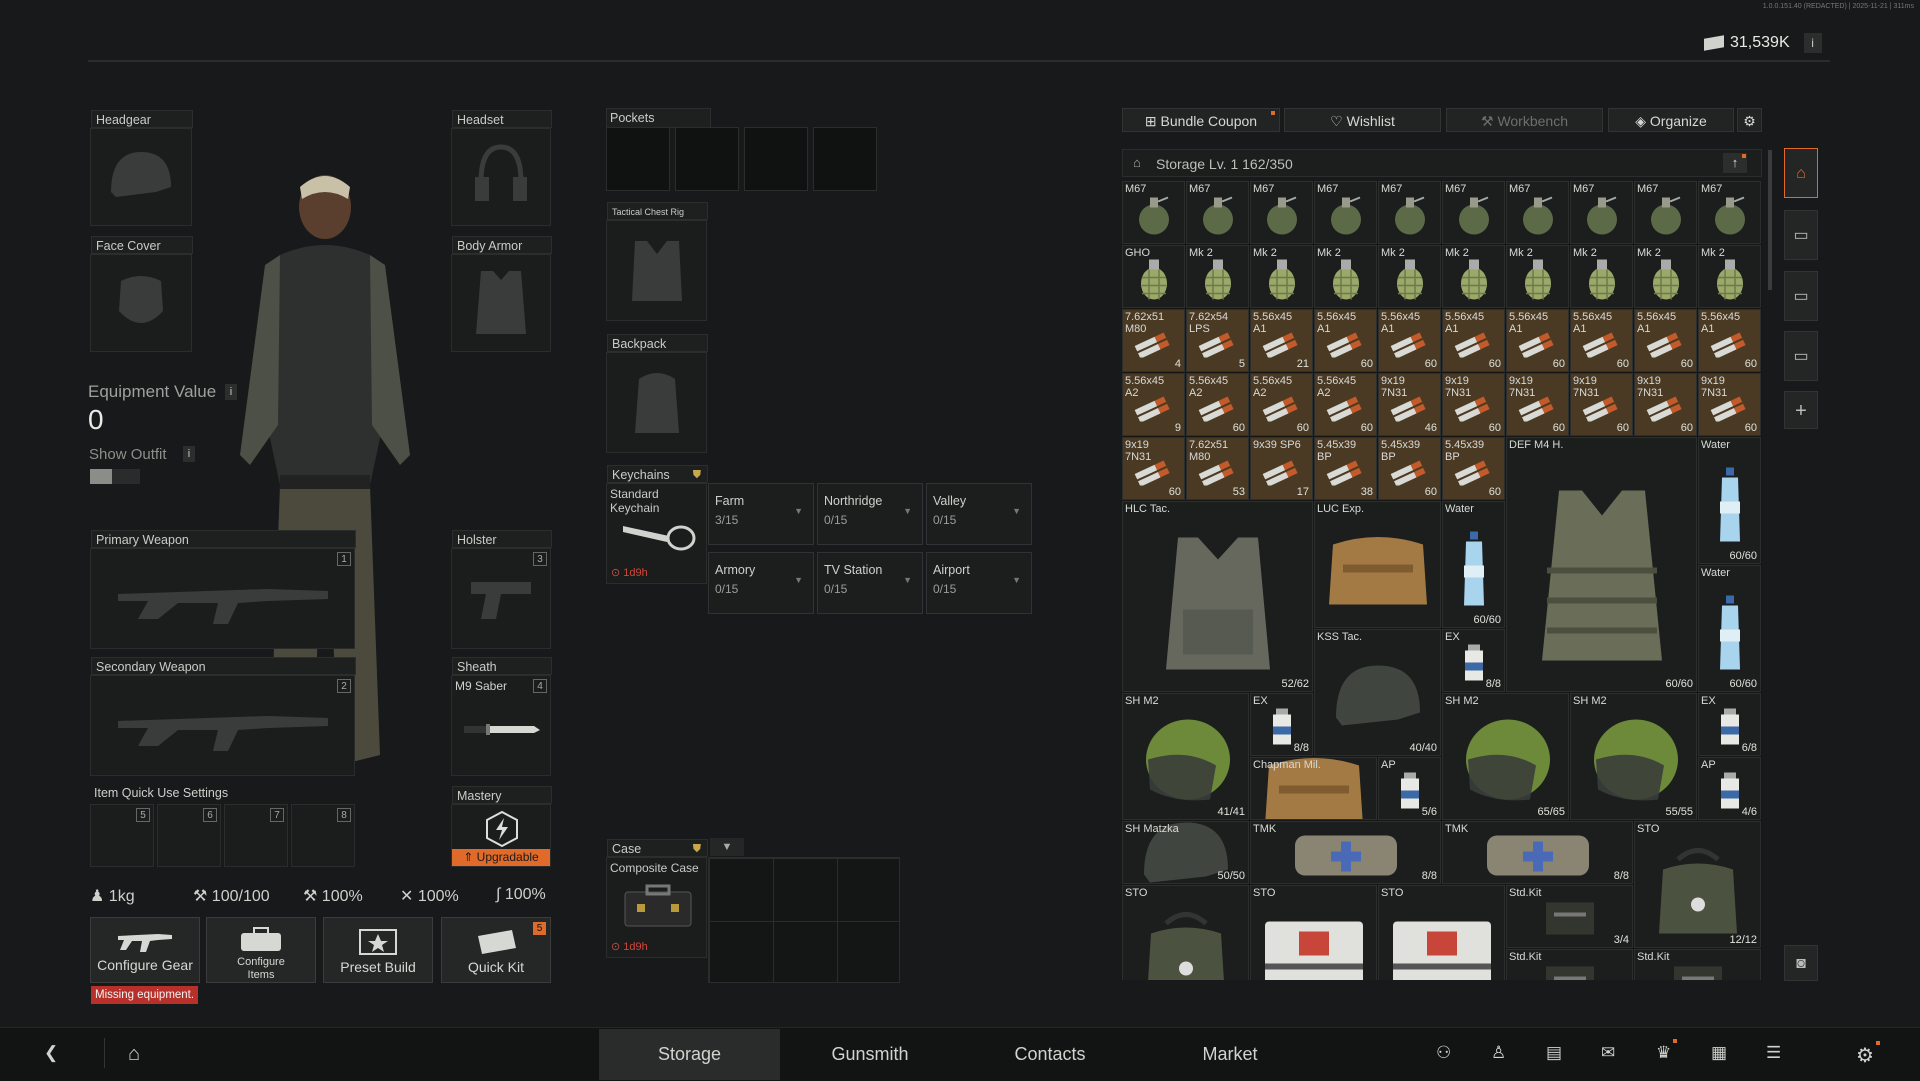  What do you see at coordinates (1868, 1054) in the screenshot?
I see `settings-icon: ⚙` at bounding box center [1868, 1054].